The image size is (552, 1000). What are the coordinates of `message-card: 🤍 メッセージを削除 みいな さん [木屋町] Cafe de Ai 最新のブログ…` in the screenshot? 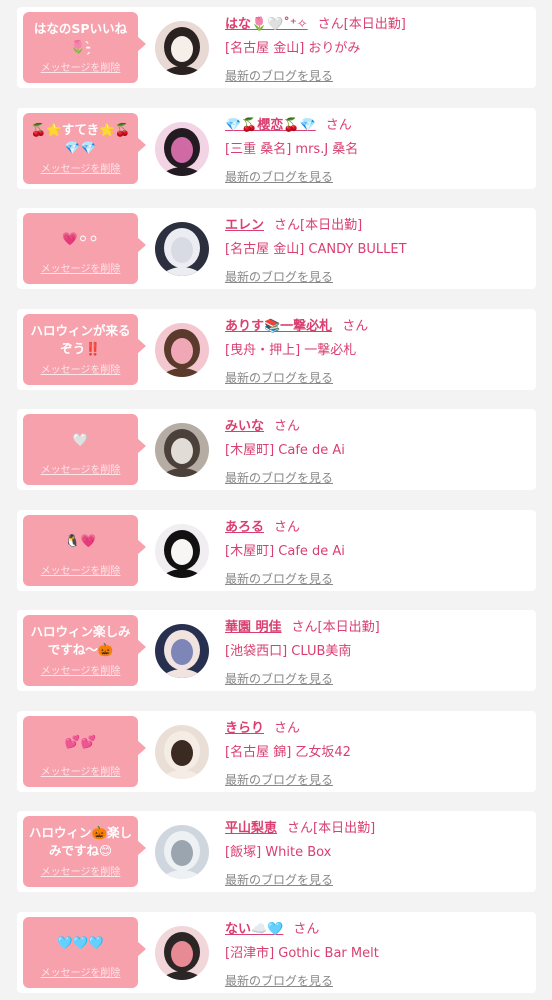 It's located at (276, 449).